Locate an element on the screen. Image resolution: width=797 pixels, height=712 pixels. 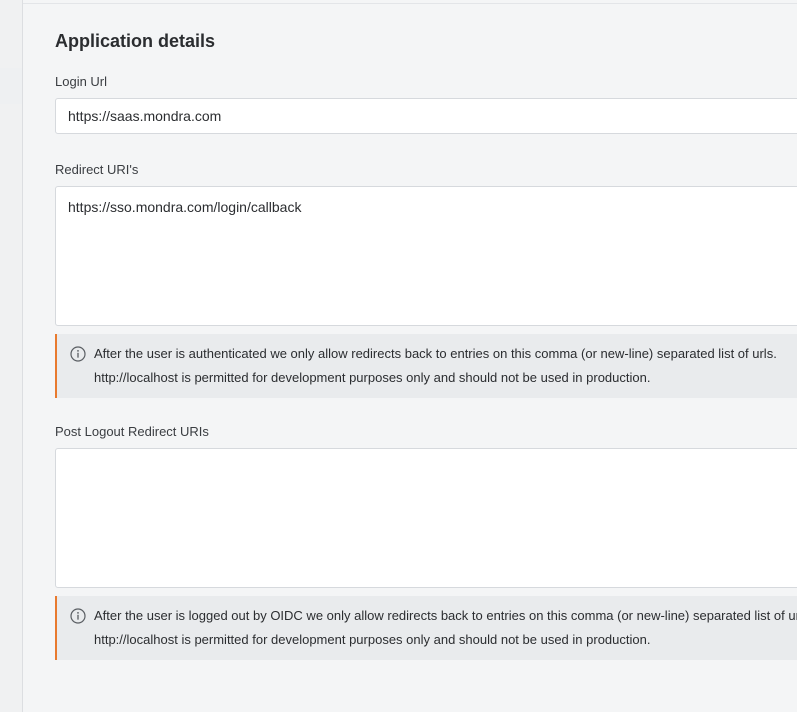
sidebar-active-indicator is located at coordinates (11, 86).